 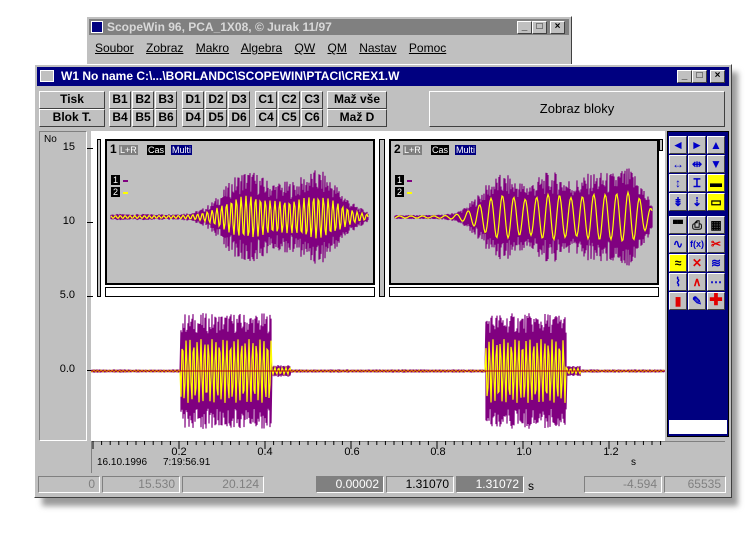 What do you see at coordinates (716, 301) in the screenshot?
I see `add-icon: ✚` at bounding box center [716, 301].